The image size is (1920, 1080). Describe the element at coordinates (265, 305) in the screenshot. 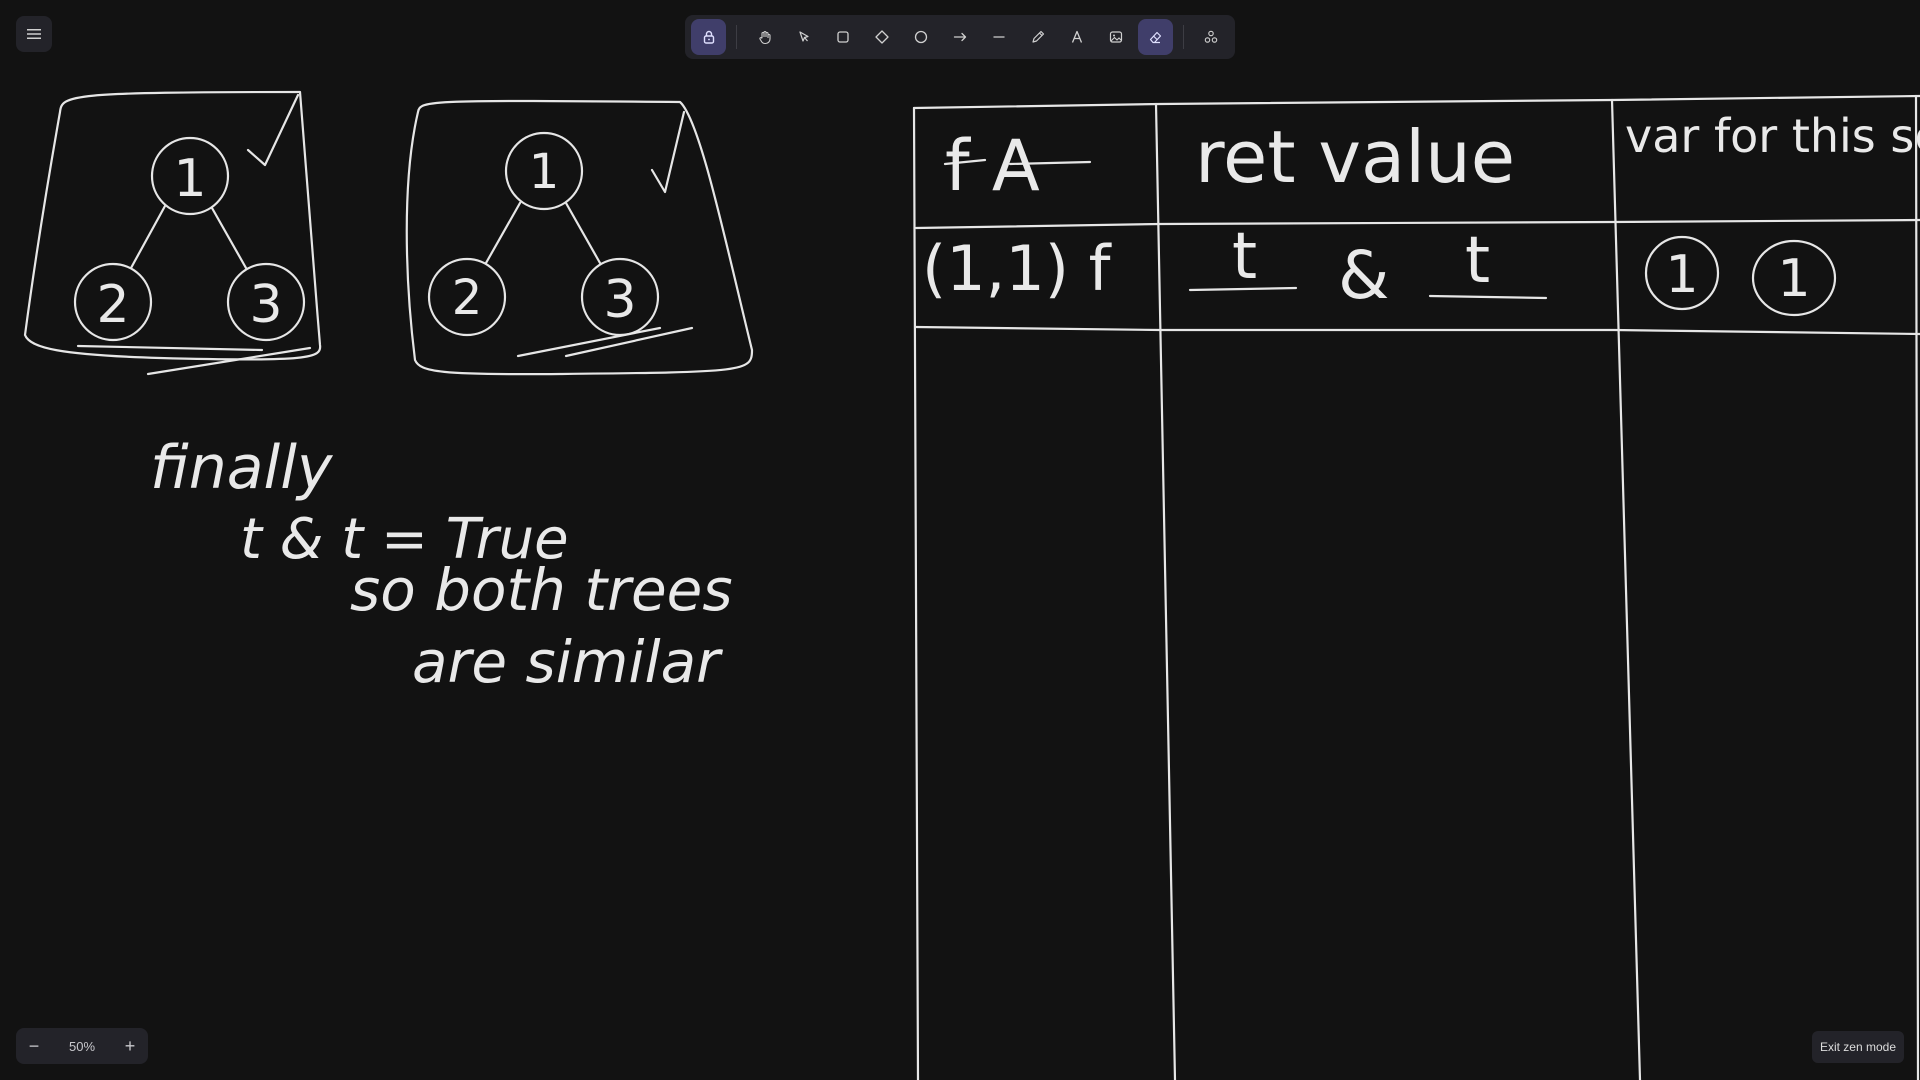

I see `tree1-right-label: 3` at that location.